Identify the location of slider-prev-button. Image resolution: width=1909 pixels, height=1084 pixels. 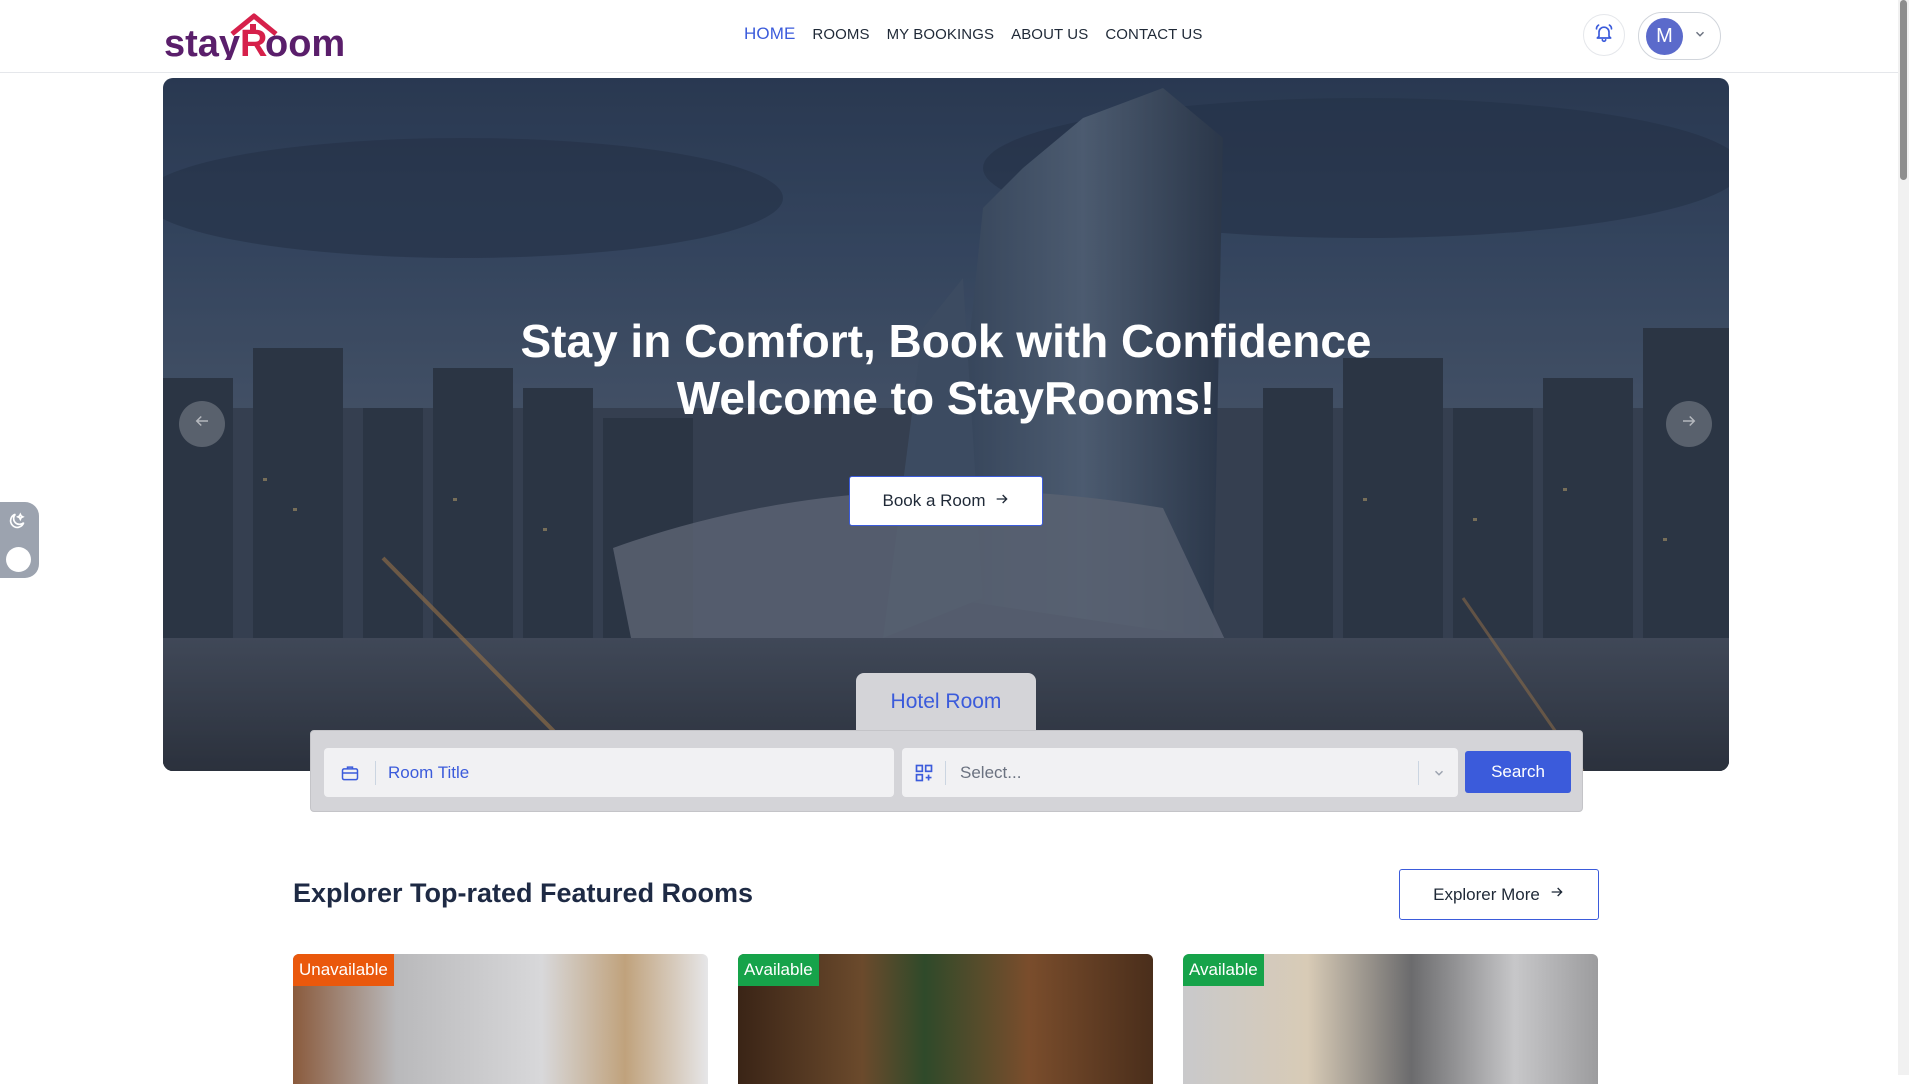
(202, 424).